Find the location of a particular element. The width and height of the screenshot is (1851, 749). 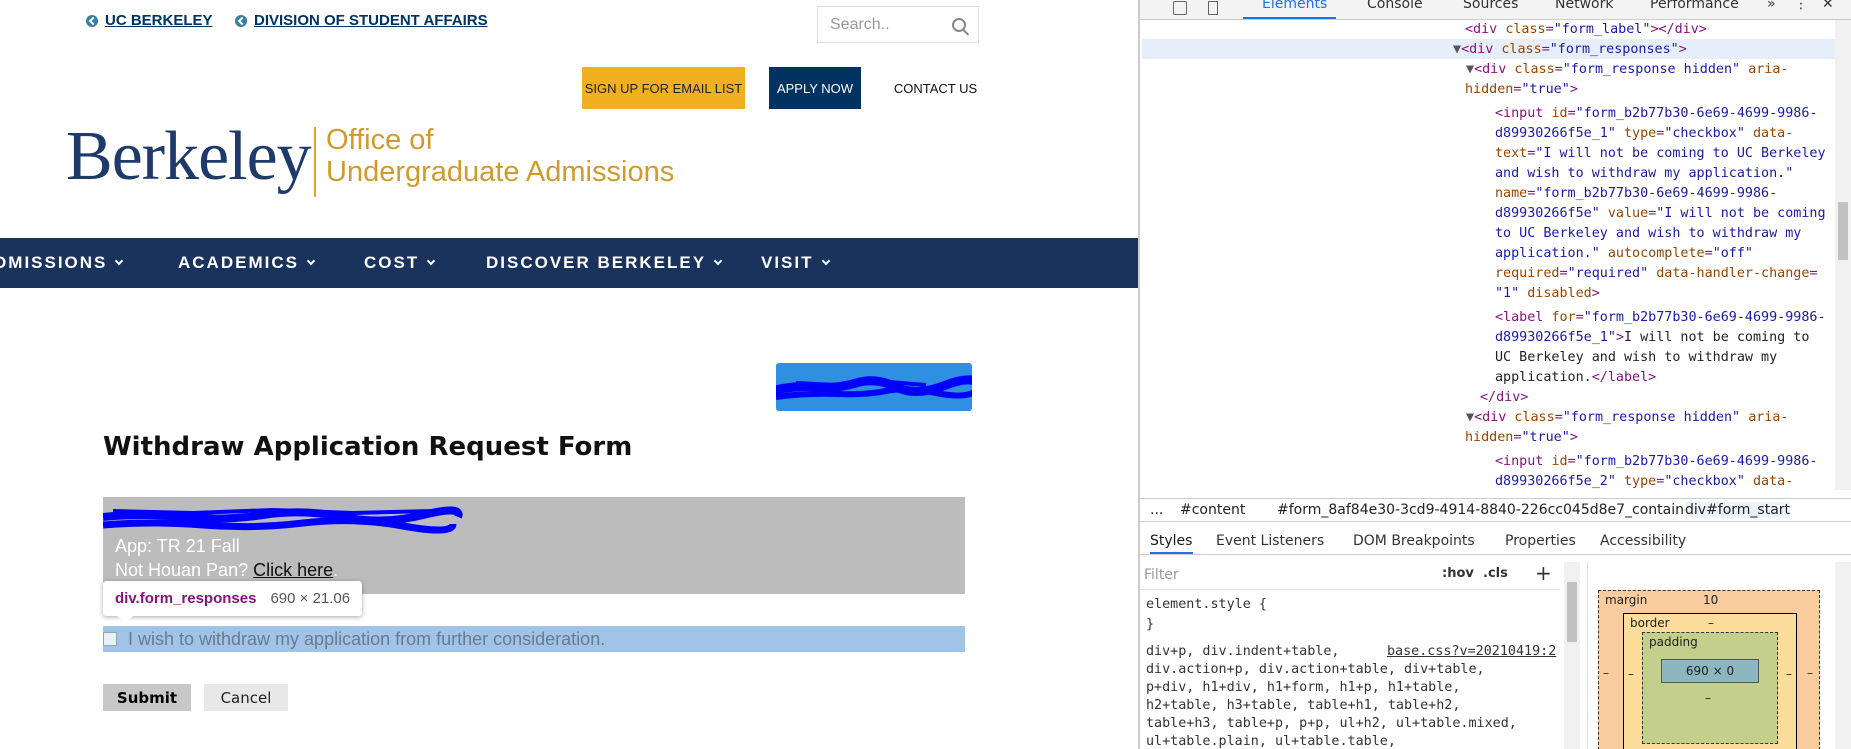

dom-line: to UC Berkeley and wish to withdraw my is located at coordinates (1648, 234).